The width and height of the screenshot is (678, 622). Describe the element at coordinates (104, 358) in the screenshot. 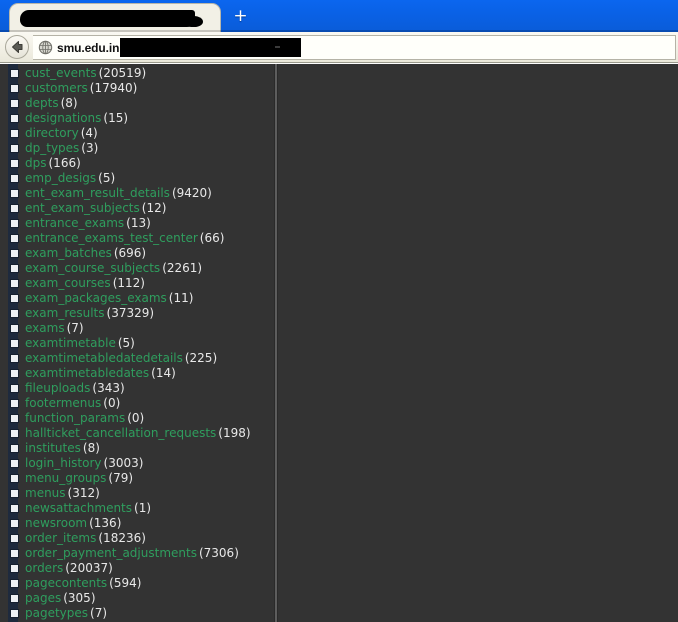

I see `table-name: examtimetabledatedetails` at that location.